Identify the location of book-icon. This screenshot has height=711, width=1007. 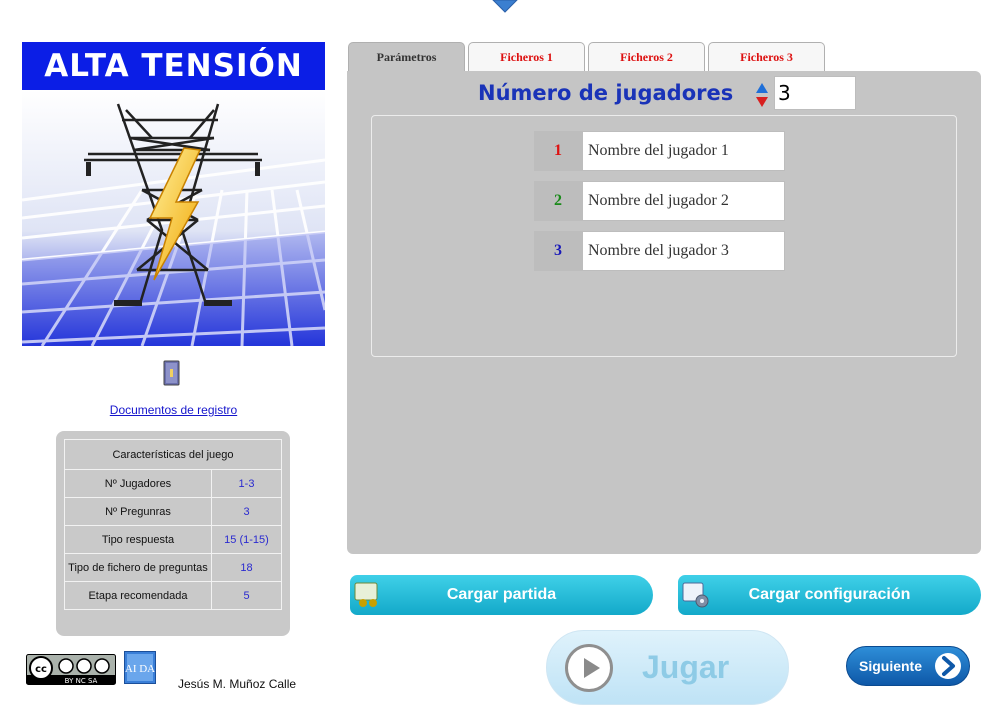
(171, 373).